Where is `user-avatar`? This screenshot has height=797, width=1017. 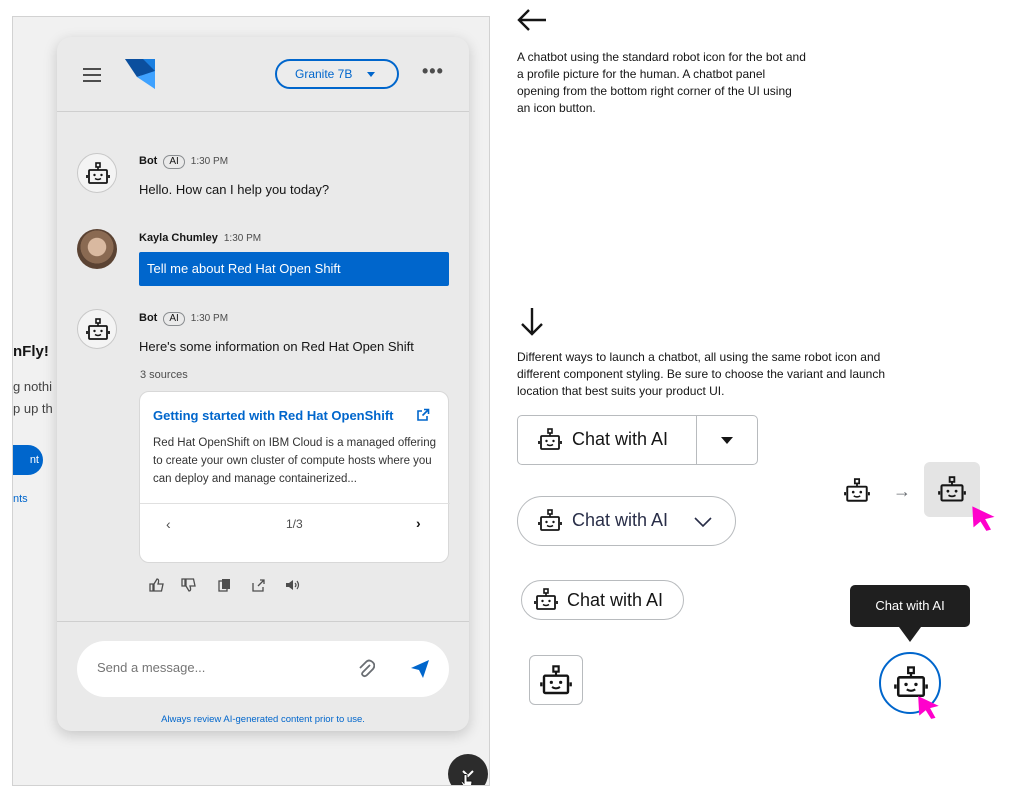
user-avatar is located at coordinates (97, 249).